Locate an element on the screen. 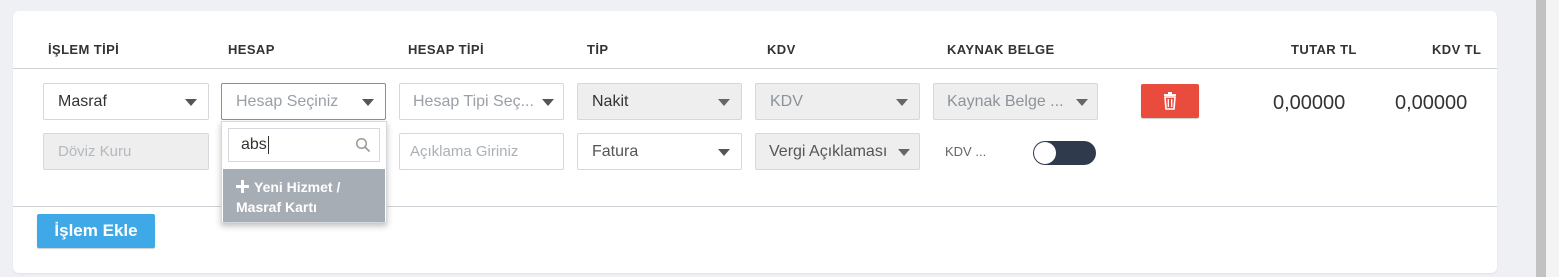 The image size is (1559, 277). header-hesap: HESAP is located at coordinates (251, 49).